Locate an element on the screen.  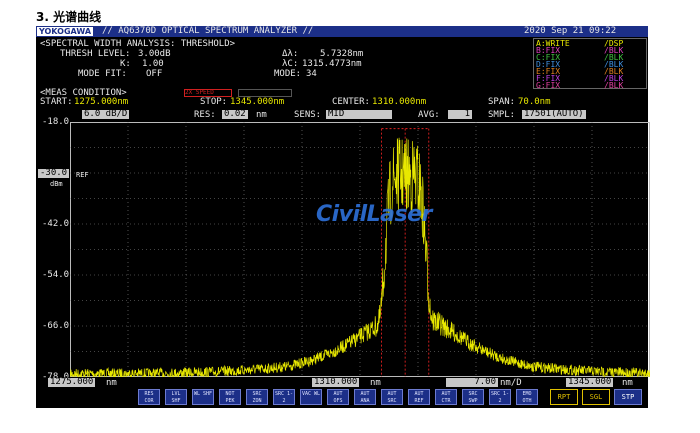
scale-box: 6.0 dB/D is located at coordinates (106, 114).